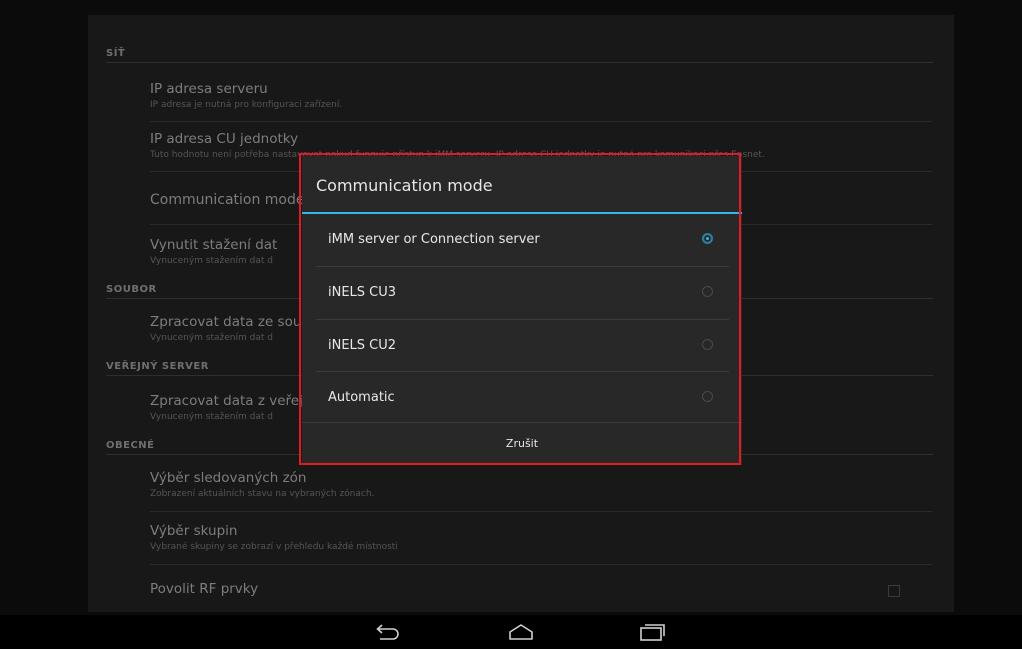  Describe the element at coordinates (387, 632) in the screenshot. I see `back-icon` at that location.